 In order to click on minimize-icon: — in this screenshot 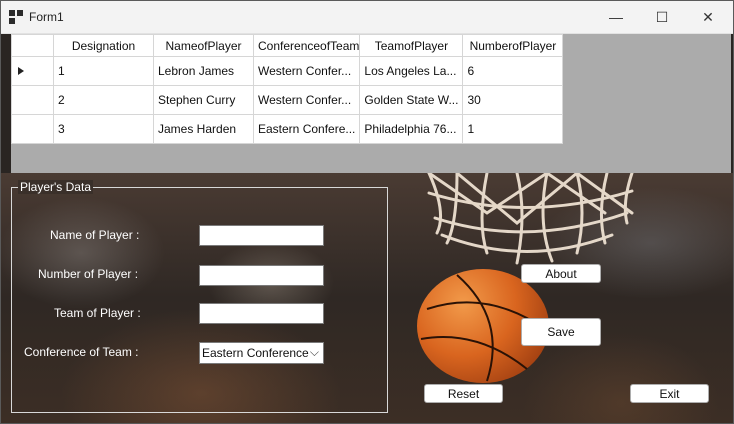, I will do `click(616, 17)`.